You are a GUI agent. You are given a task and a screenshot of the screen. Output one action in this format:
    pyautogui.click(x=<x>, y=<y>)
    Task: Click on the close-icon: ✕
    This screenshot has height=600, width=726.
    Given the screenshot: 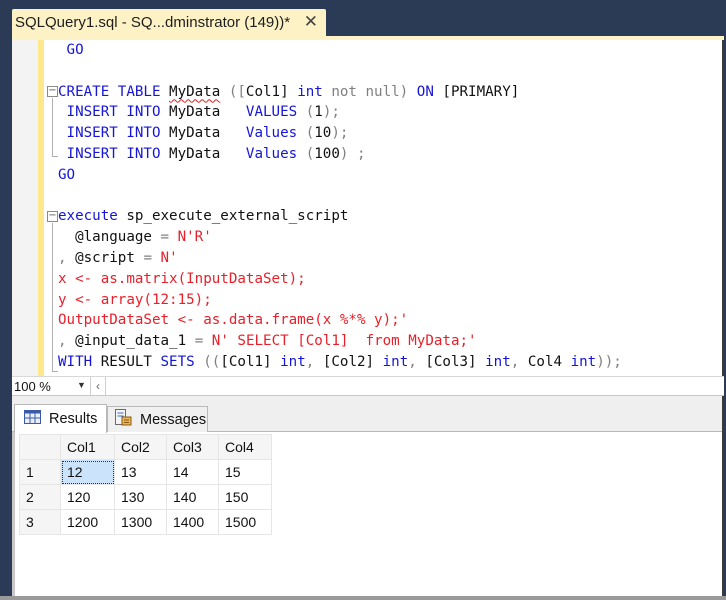 What is the action you would take?
    pyautogui.click(x=311, y=22)
    